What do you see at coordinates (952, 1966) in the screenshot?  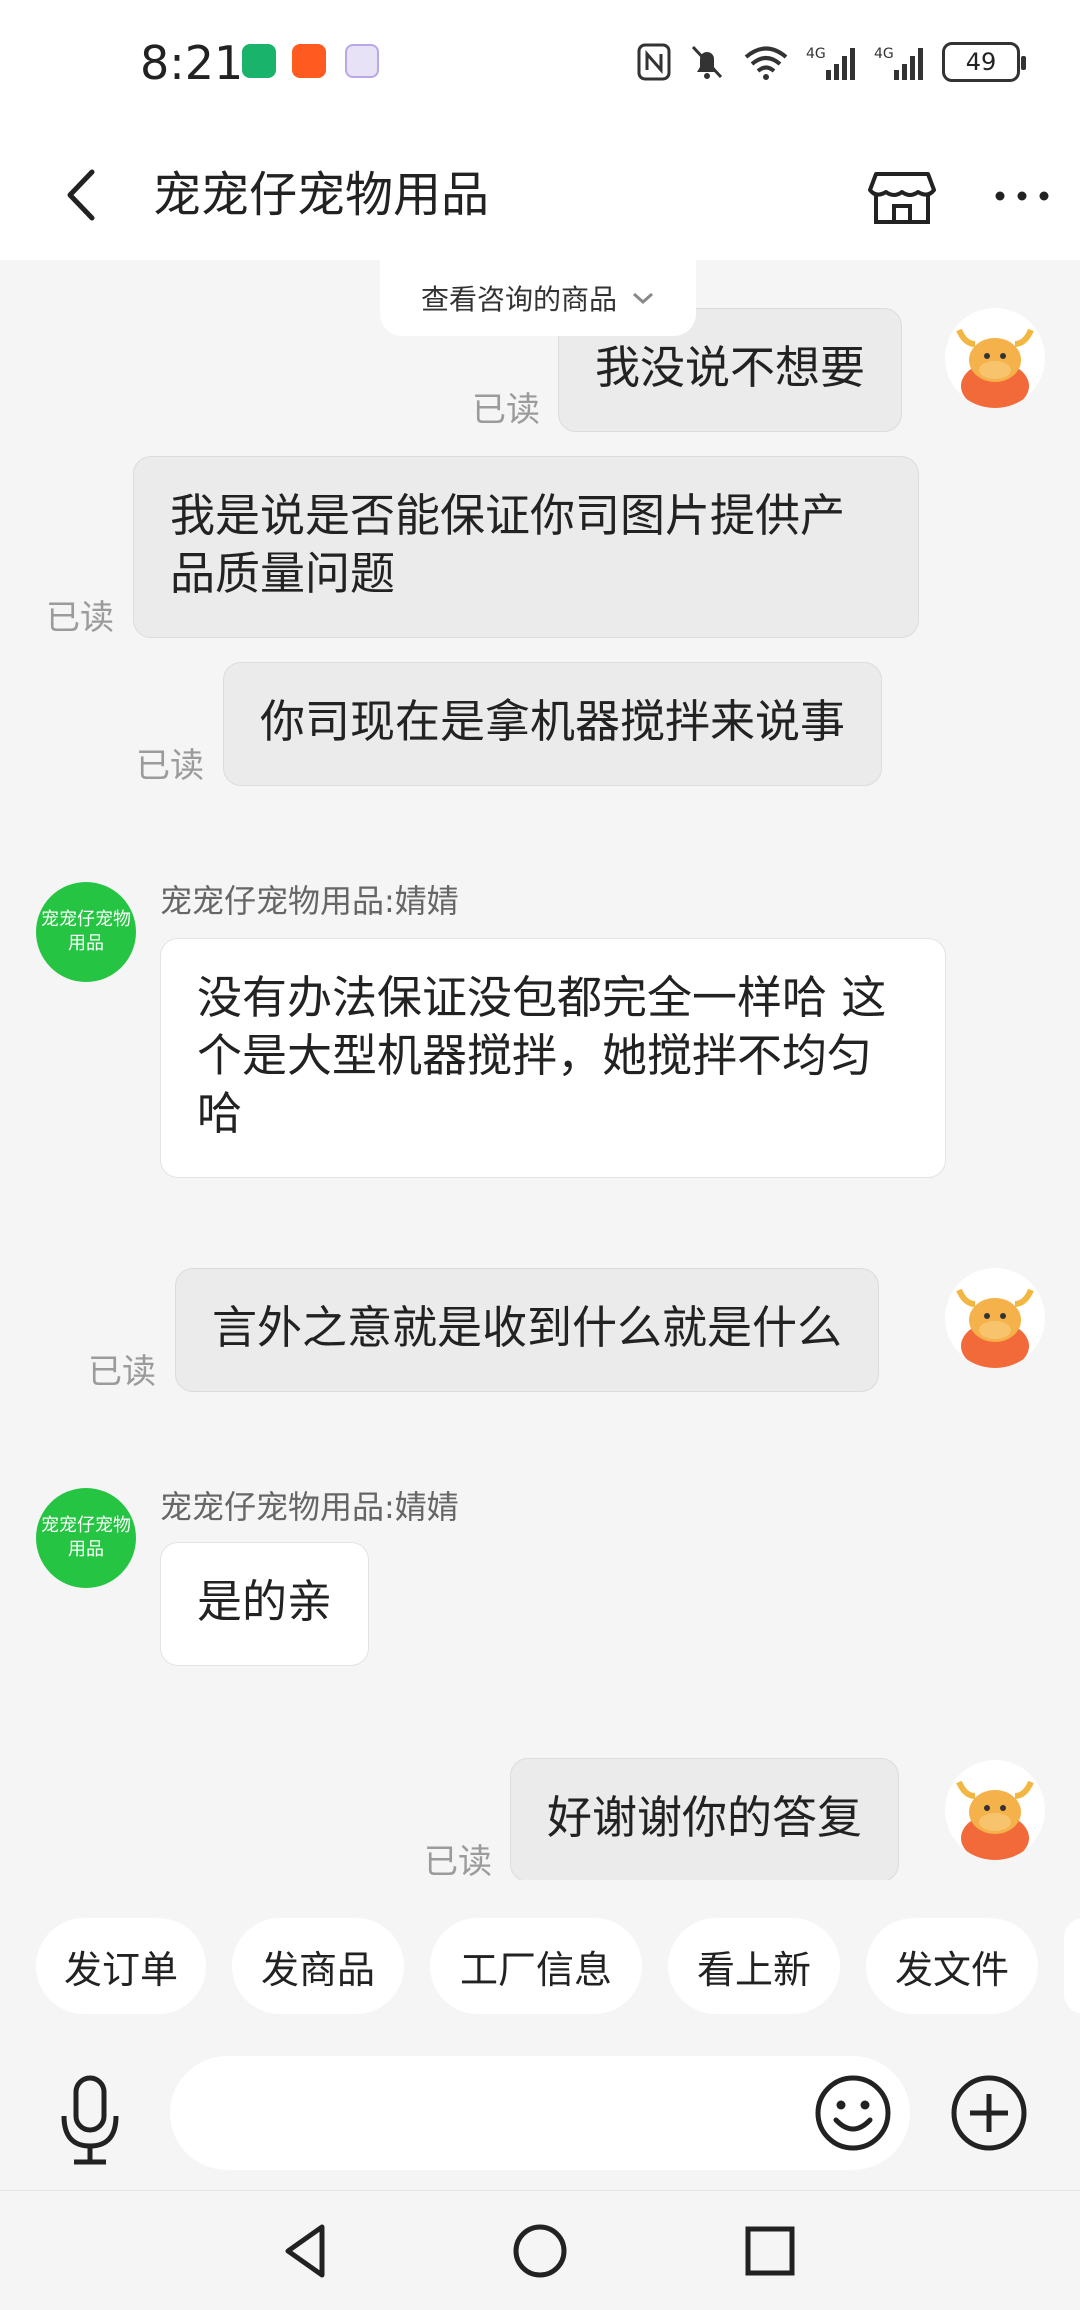 I see `send-file-chip: 发文件` at bounding box center [952, 1966].